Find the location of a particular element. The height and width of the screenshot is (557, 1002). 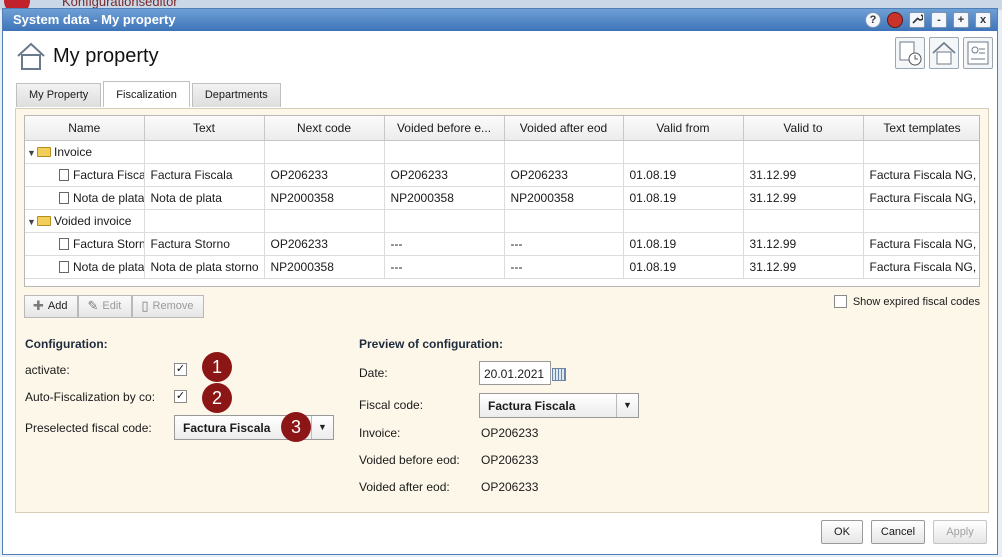

configuration-title: Configuration: is located at coordinates (66, 344).